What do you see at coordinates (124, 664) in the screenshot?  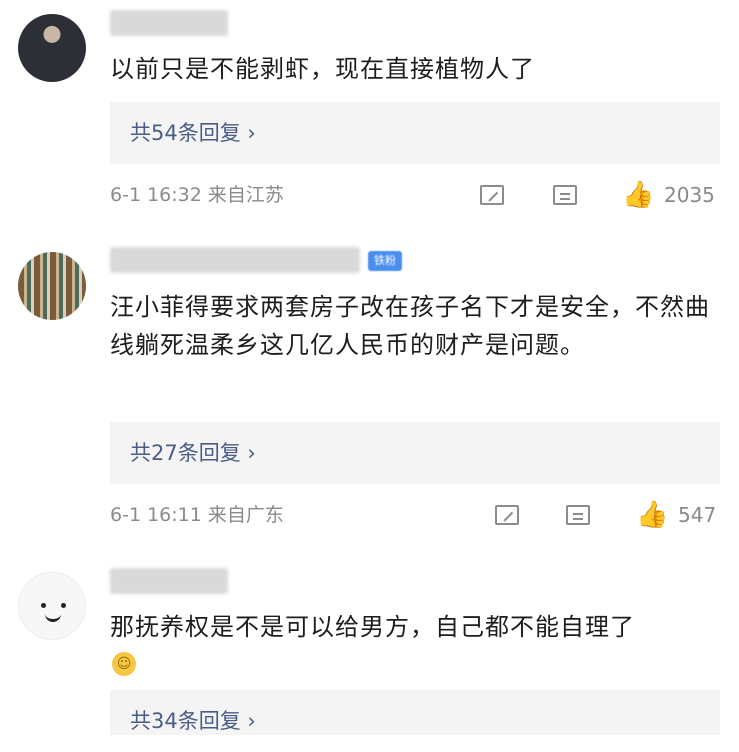 I see `smile-emoji-icon: ☺` at bounding box center [124, 664].